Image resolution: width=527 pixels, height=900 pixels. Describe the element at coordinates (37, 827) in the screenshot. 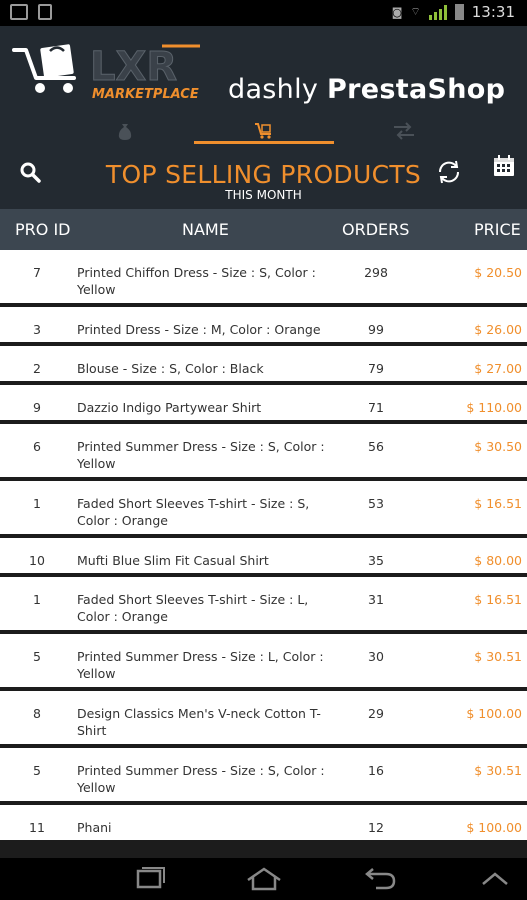

I see `cell-pro-id: 11` at that location.